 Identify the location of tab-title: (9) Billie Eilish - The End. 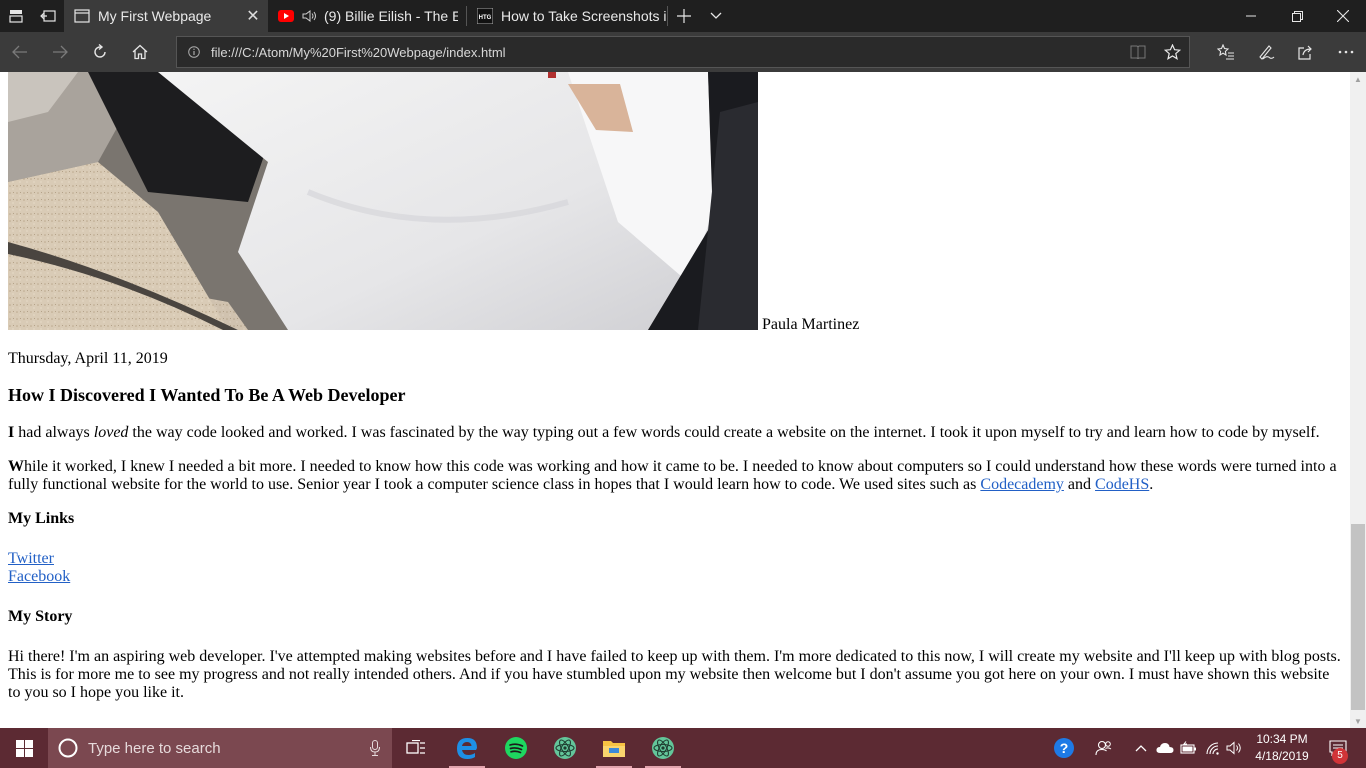
(391, 16).